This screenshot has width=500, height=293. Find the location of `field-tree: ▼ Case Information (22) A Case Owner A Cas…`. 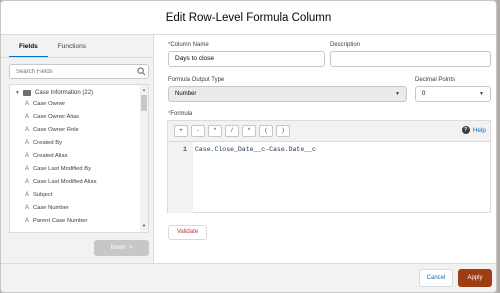

field-tree: ▼ Case Information (22) A Case Owner A Cas… is located at coordinates (79, 158).